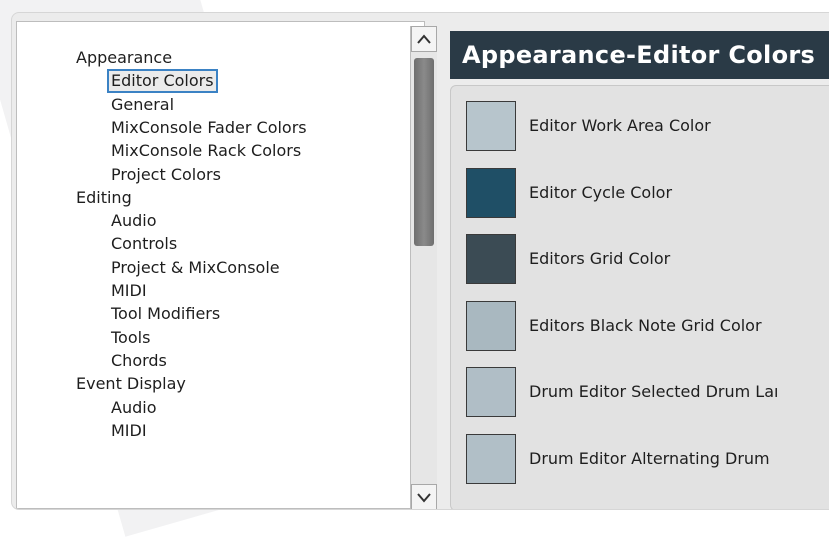 The image size is (829, 537). Describe the element at coordinates (144, 244) in the screenshot. I see `tree-item: Controls` at that location.